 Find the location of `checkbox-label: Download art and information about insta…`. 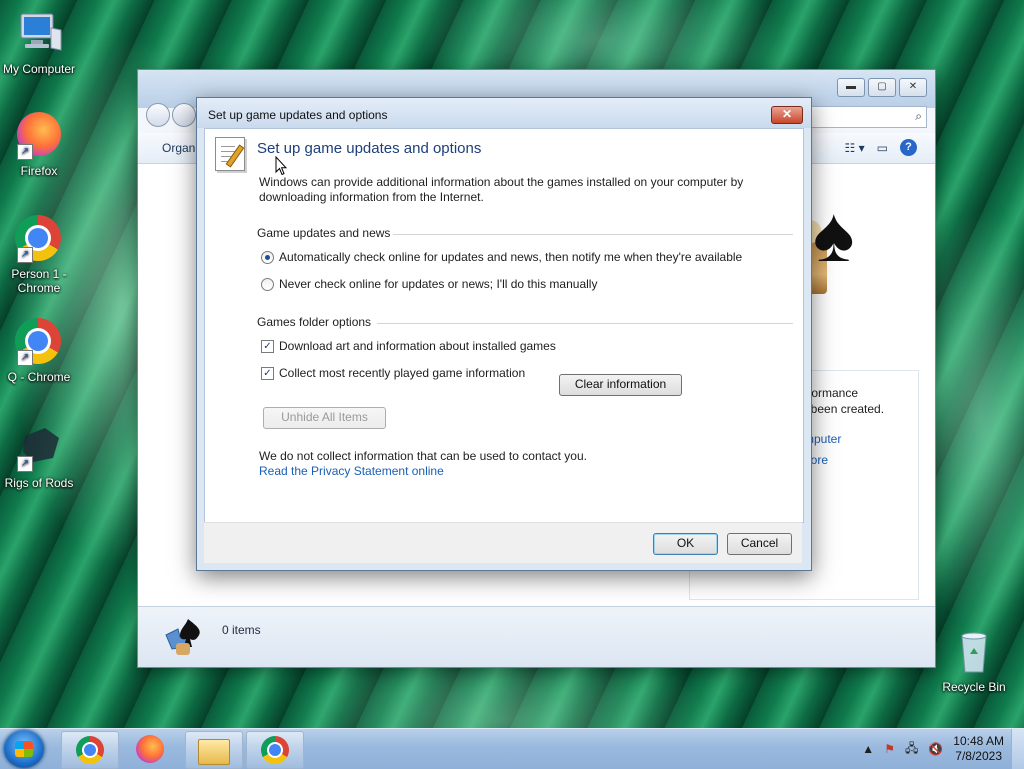

checkbox-label: Download art and information about insta… is located at coordinates (417, 346).